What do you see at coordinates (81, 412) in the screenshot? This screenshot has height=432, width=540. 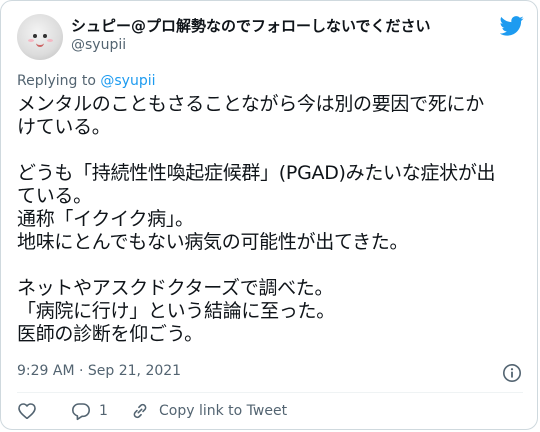 I see `reply-bubble-icon` at bounding box center [81, 412].